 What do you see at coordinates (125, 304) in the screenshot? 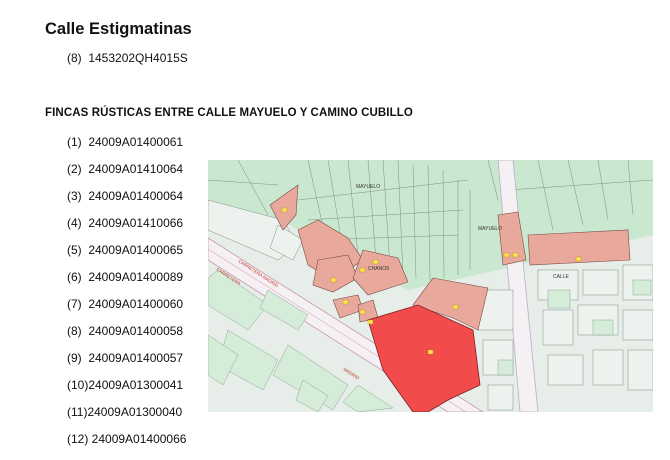
I see `parcel-item: (7) 24009A01400060` at bounding box center [125, 304].